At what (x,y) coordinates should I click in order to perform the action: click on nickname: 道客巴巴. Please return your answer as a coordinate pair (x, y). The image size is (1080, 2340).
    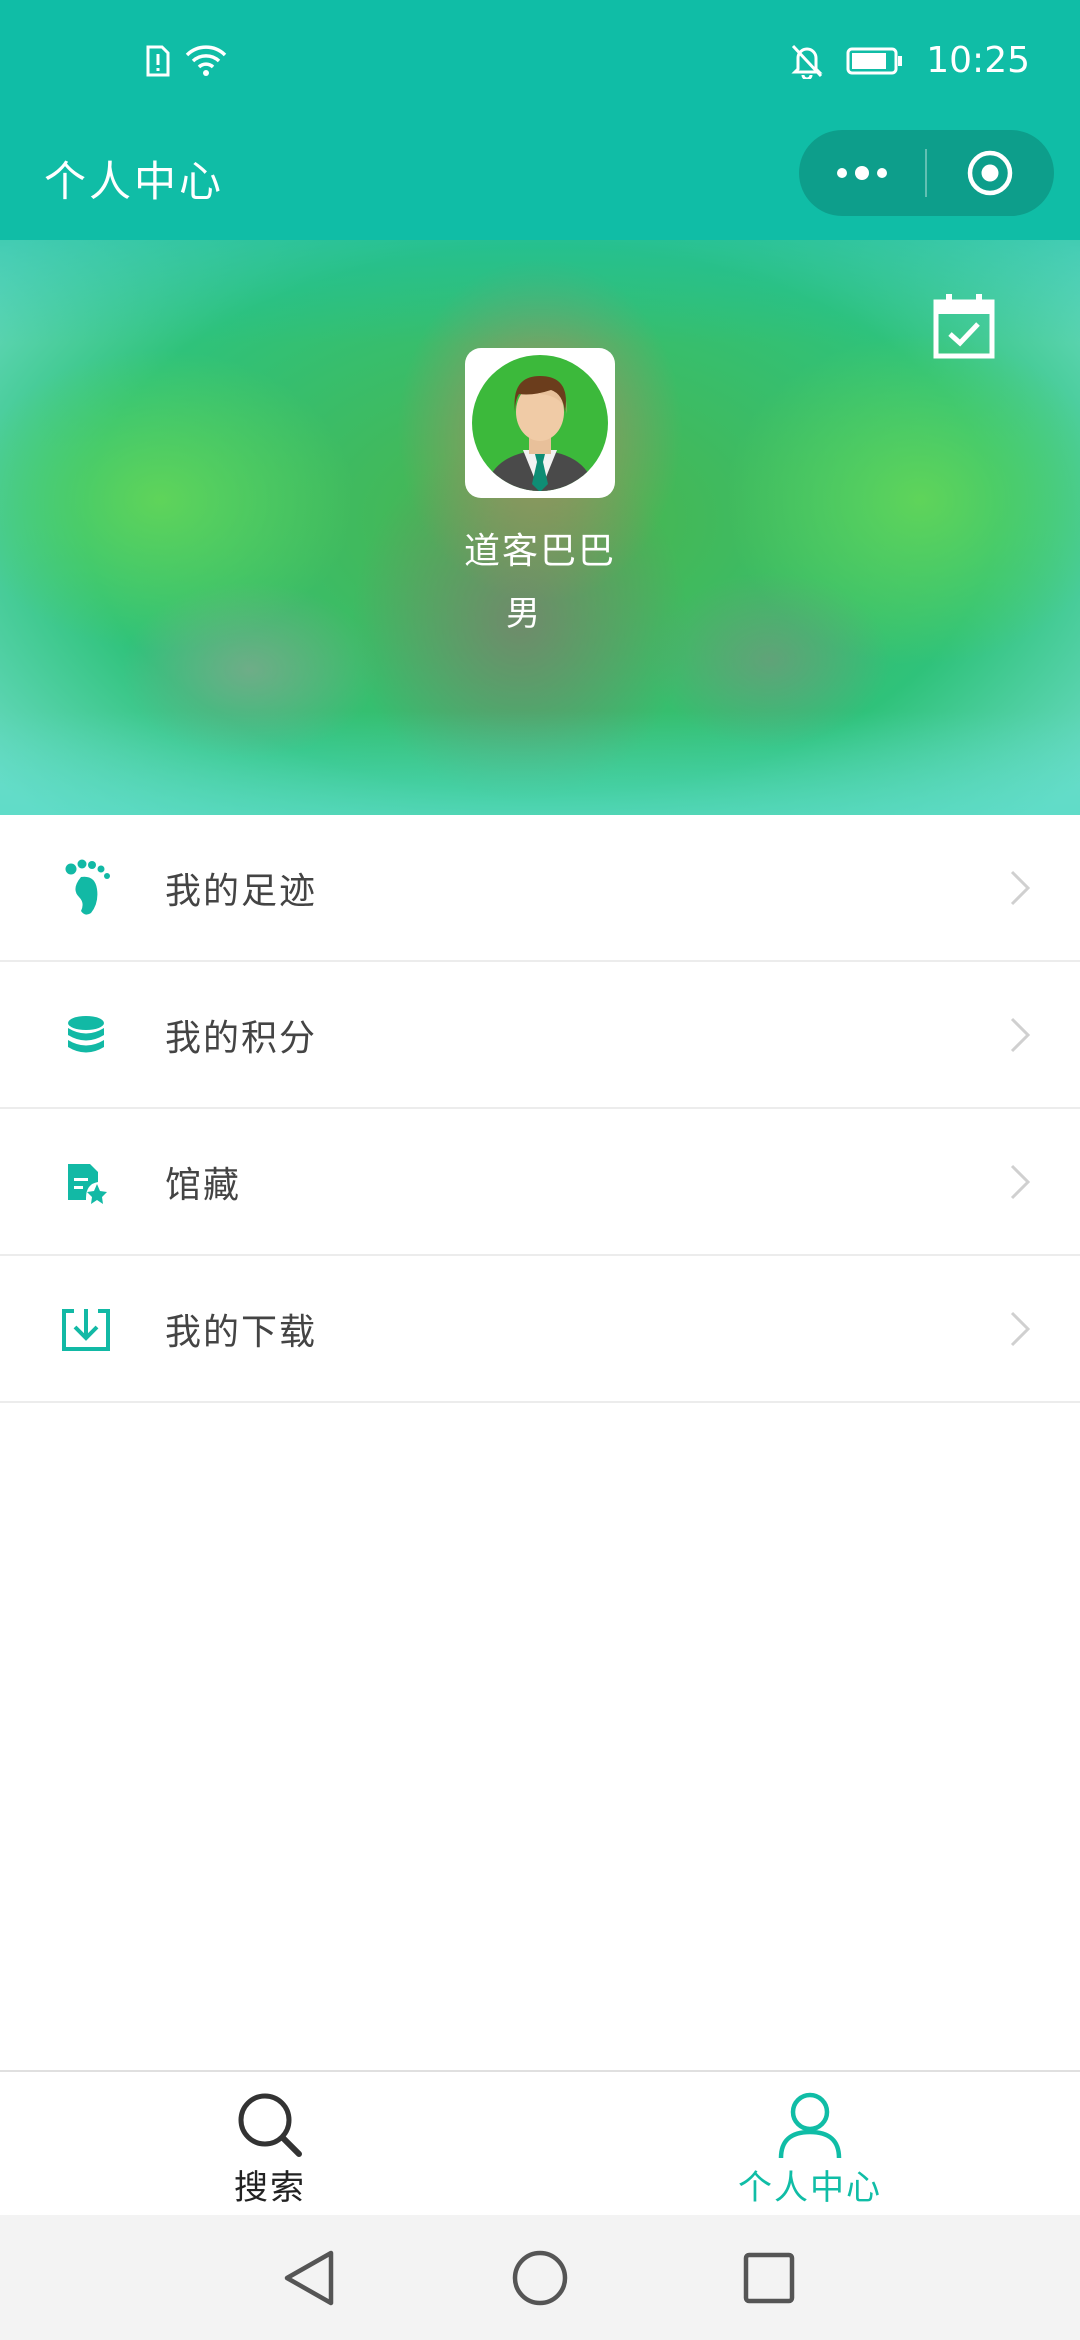
    Looking at the image, I should click on (539, 551).